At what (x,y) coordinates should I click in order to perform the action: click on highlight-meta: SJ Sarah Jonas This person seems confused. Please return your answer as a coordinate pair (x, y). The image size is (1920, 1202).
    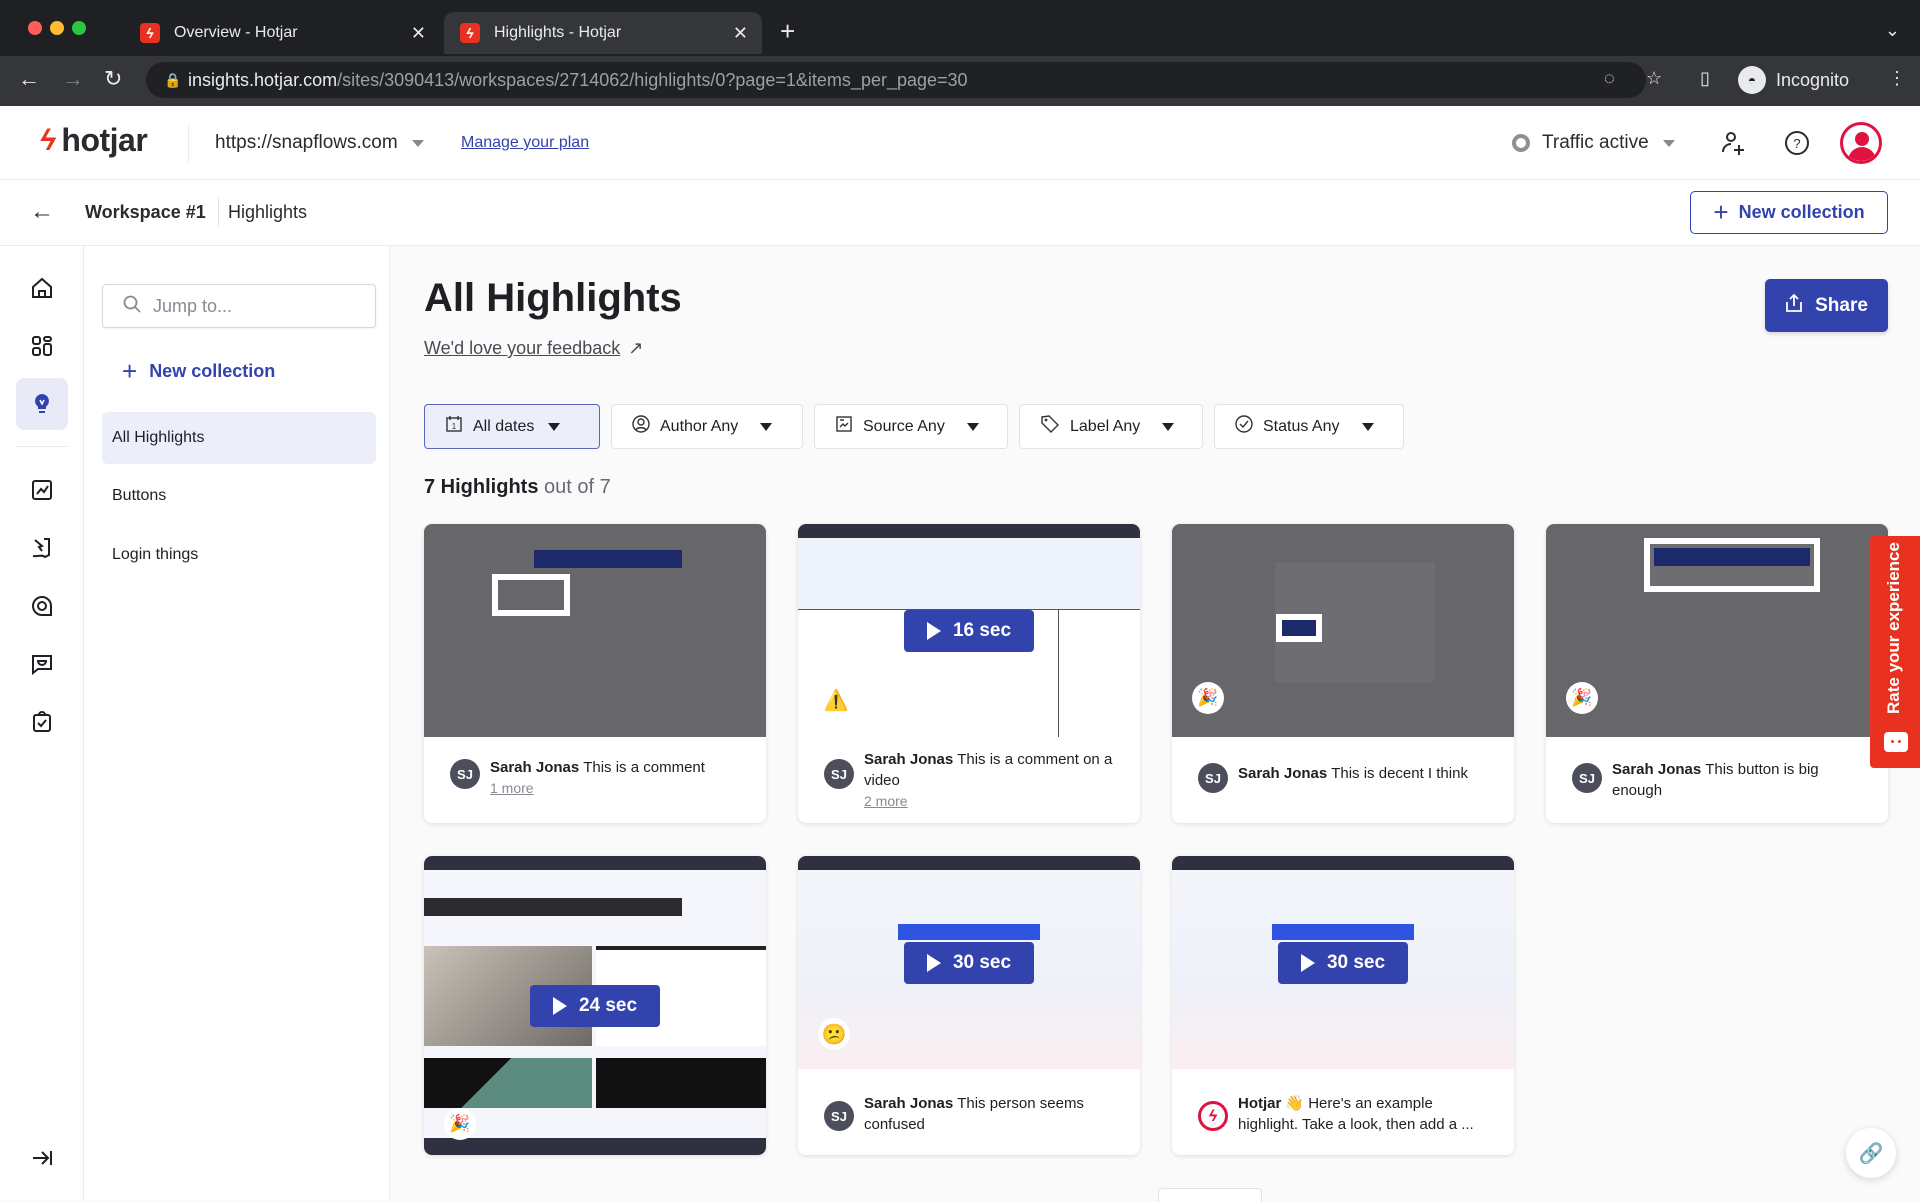
    Looking at the image, I should click on (969, 1112).